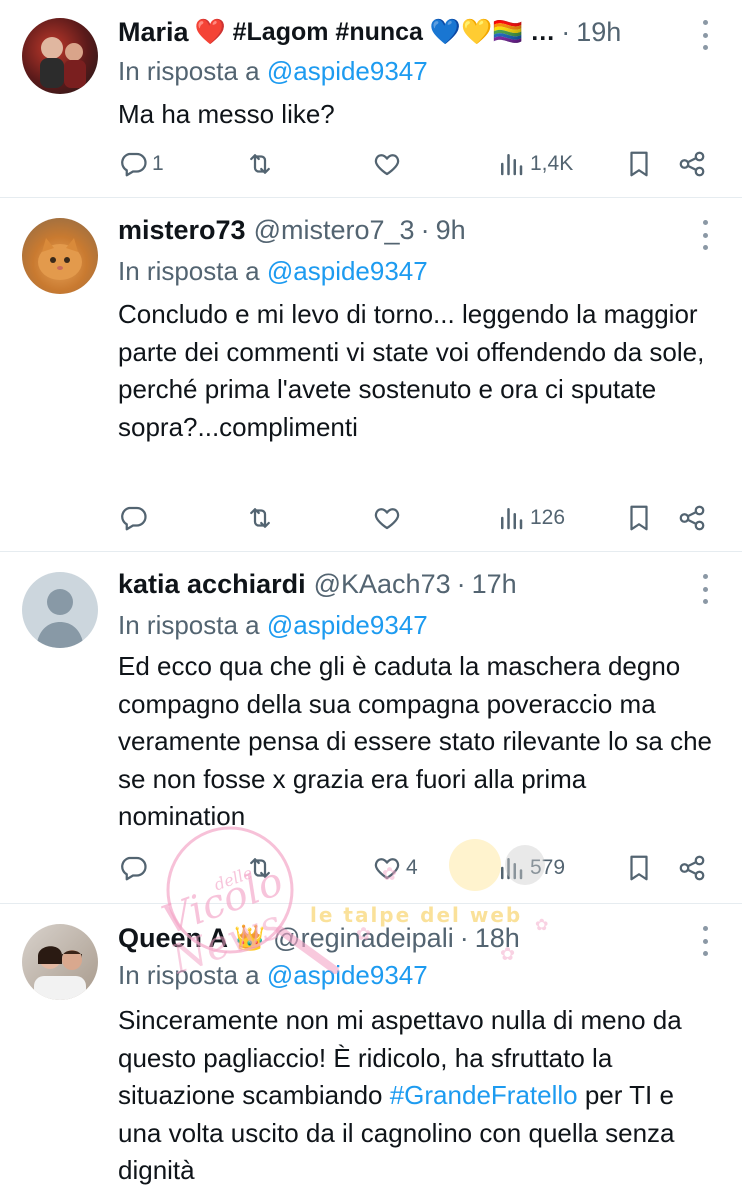  What do you see at coordinates (371, 164) in the screenshot?
I see `action-bar: 1 1,4K` at bounding box center [371, 164].